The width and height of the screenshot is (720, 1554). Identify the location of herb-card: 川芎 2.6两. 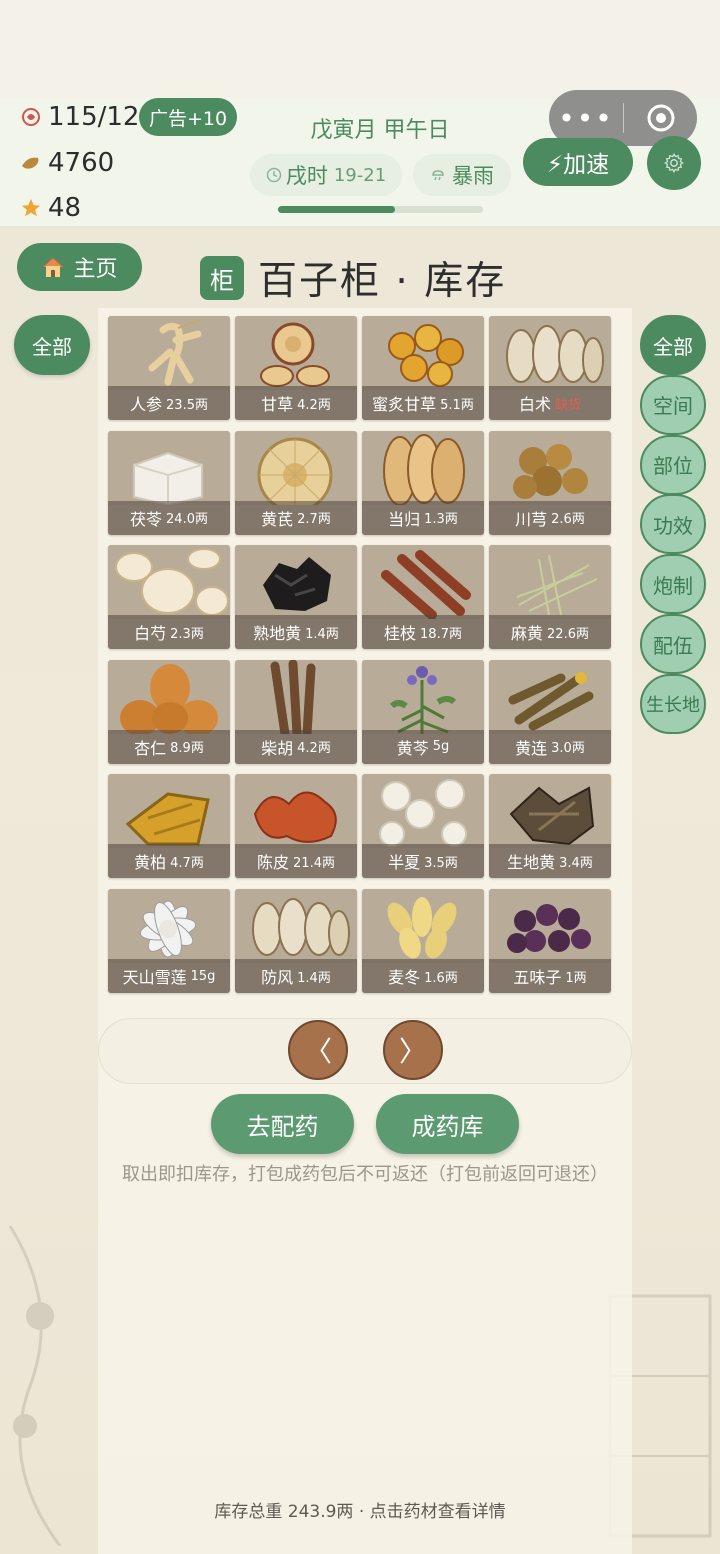
(550, 482).